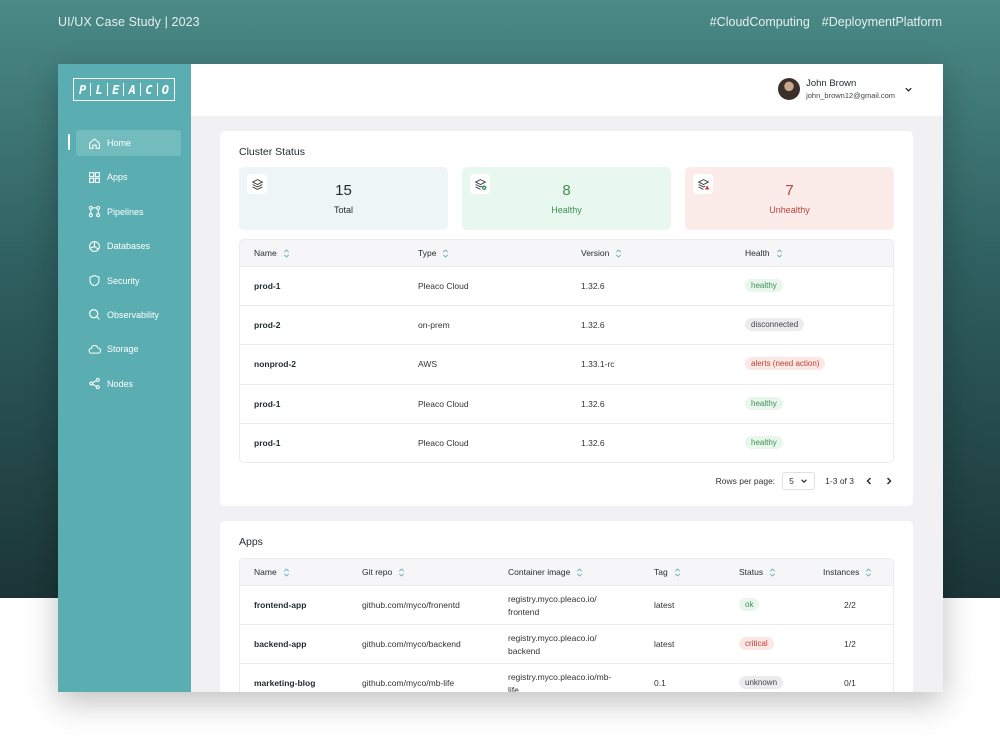 The height and width of the screenshot is (750, 1000). What do you see at coordinates (94, 212) in the screenshot?
I see `pipeline-icon` at bounding box center [94, 212].